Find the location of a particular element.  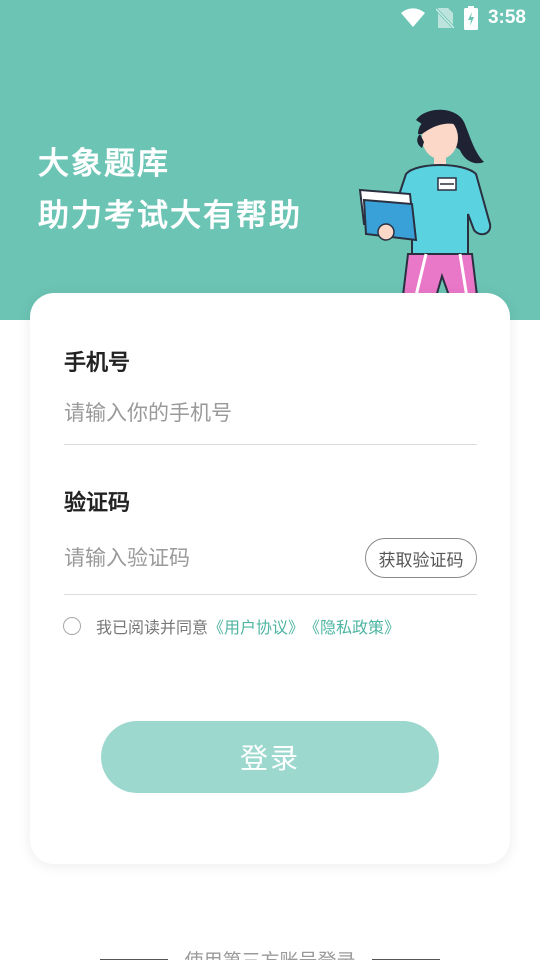

third-party-login: 使用第三方账号登录 is located at coordinates (270, 952).